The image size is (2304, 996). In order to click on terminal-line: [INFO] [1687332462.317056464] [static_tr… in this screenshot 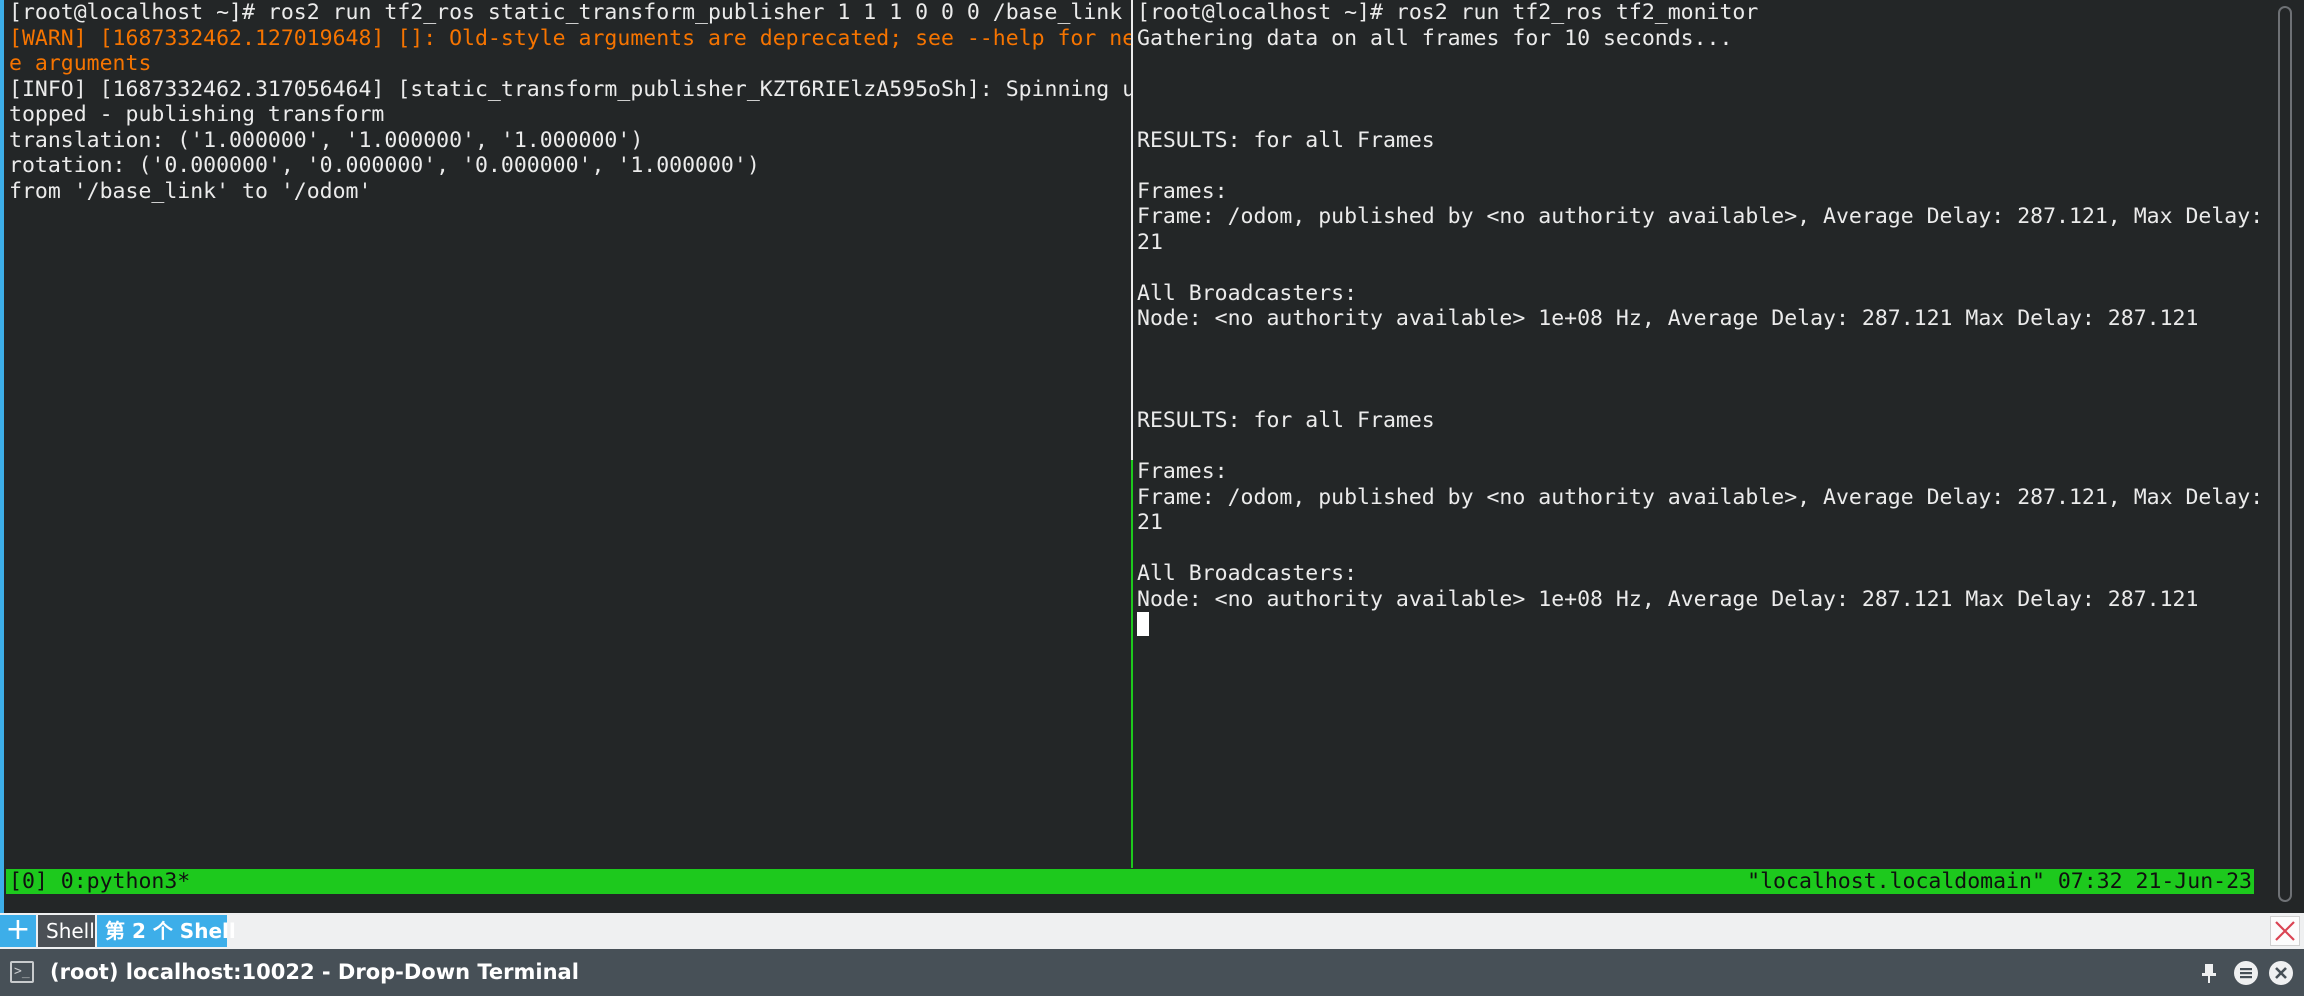, I will do `click(570, 89)`.